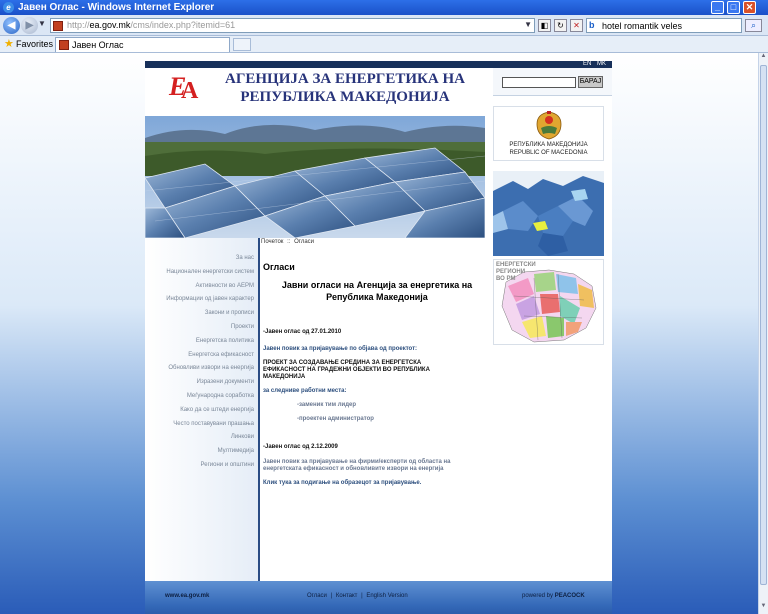 Image resolution: width=768 pixels, height=614 pixels. I want to click on minimize-button: _, so click(717, 7).